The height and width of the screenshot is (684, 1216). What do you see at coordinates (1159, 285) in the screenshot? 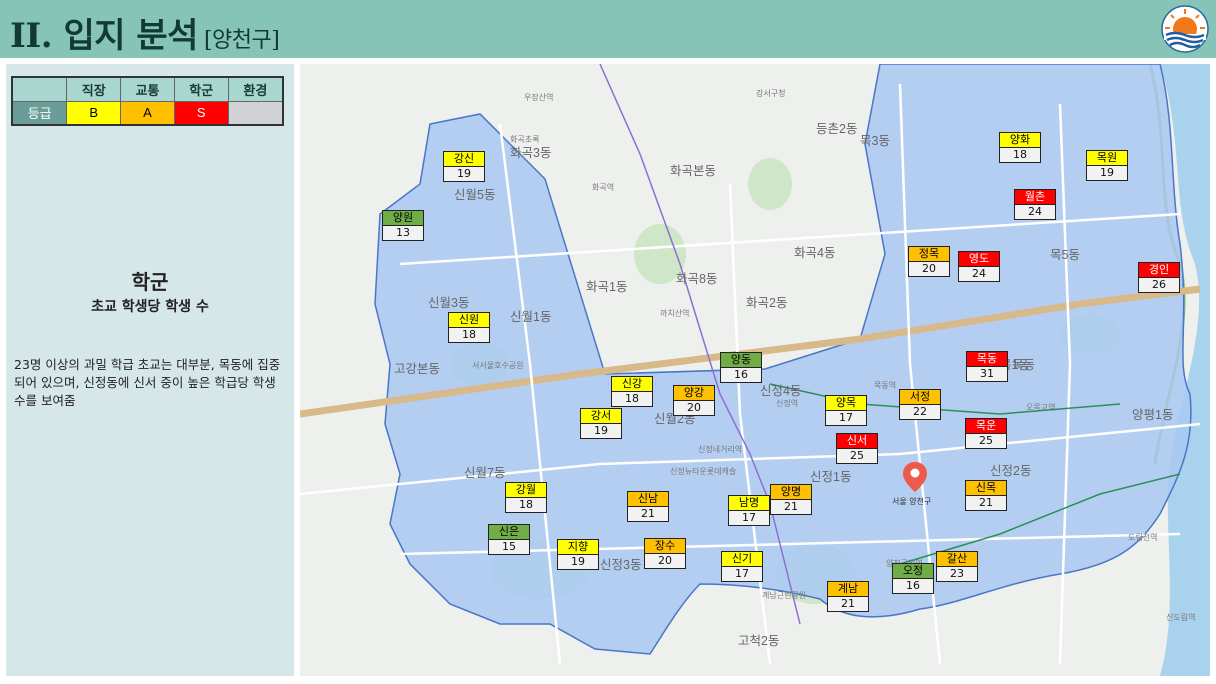
I see `school-value: 26` at bounding box center [1159, 285].